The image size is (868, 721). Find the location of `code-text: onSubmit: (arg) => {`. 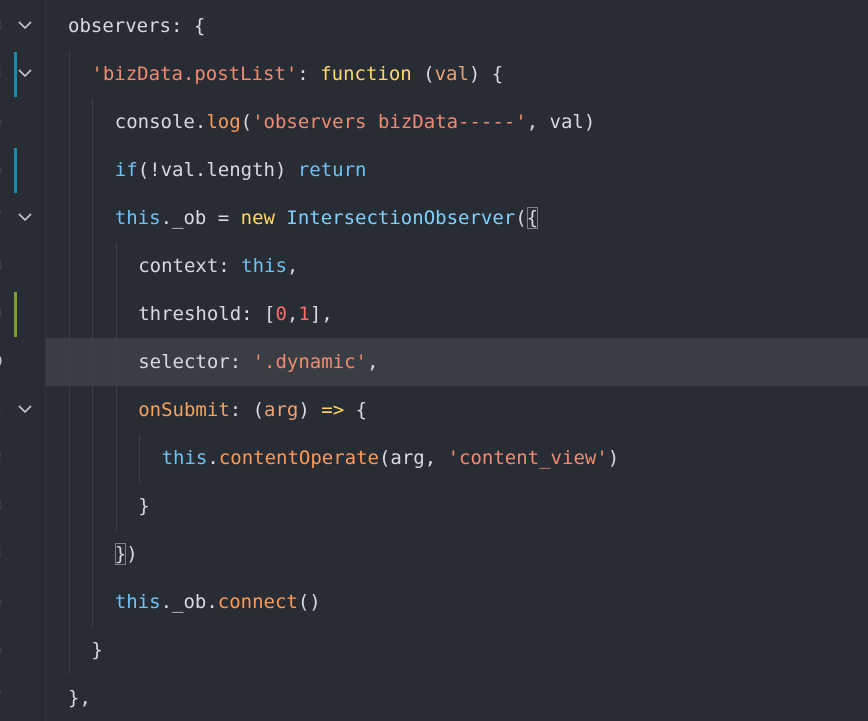

code-text: onSubmit: (arg) => { is located at coordinates (252, 410).